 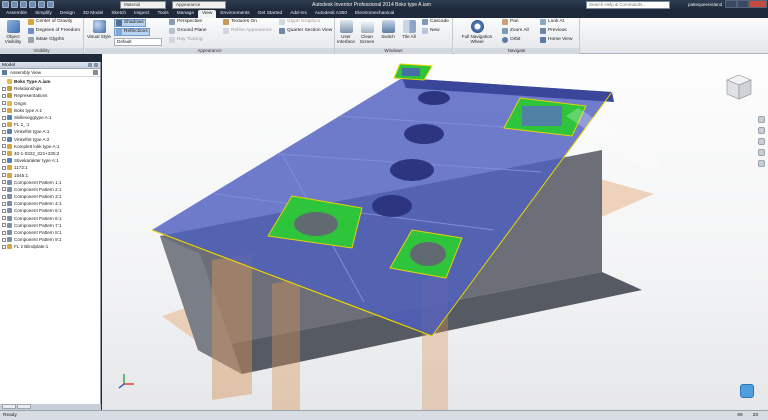 I want to click on tab-get-started: Get Started, so click(x=270, y=14).